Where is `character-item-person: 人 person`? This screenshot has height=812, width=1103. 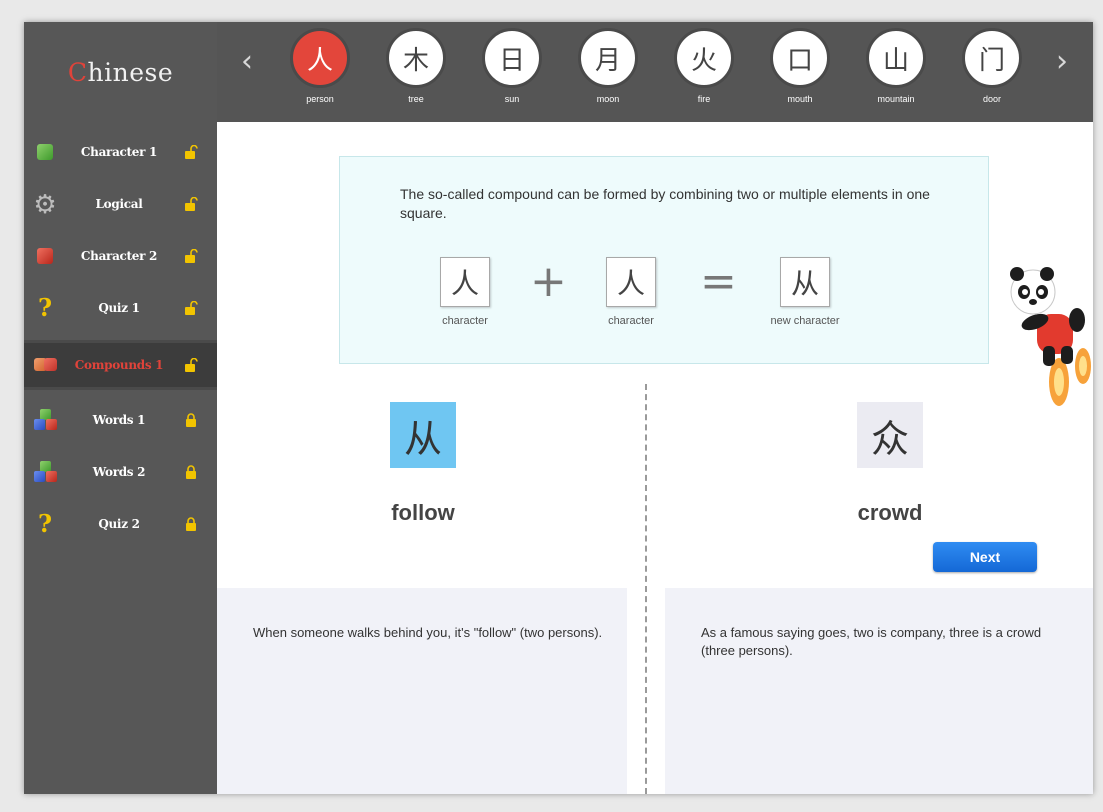 character-item-person: 人 person is located at coordinates (322, 71).